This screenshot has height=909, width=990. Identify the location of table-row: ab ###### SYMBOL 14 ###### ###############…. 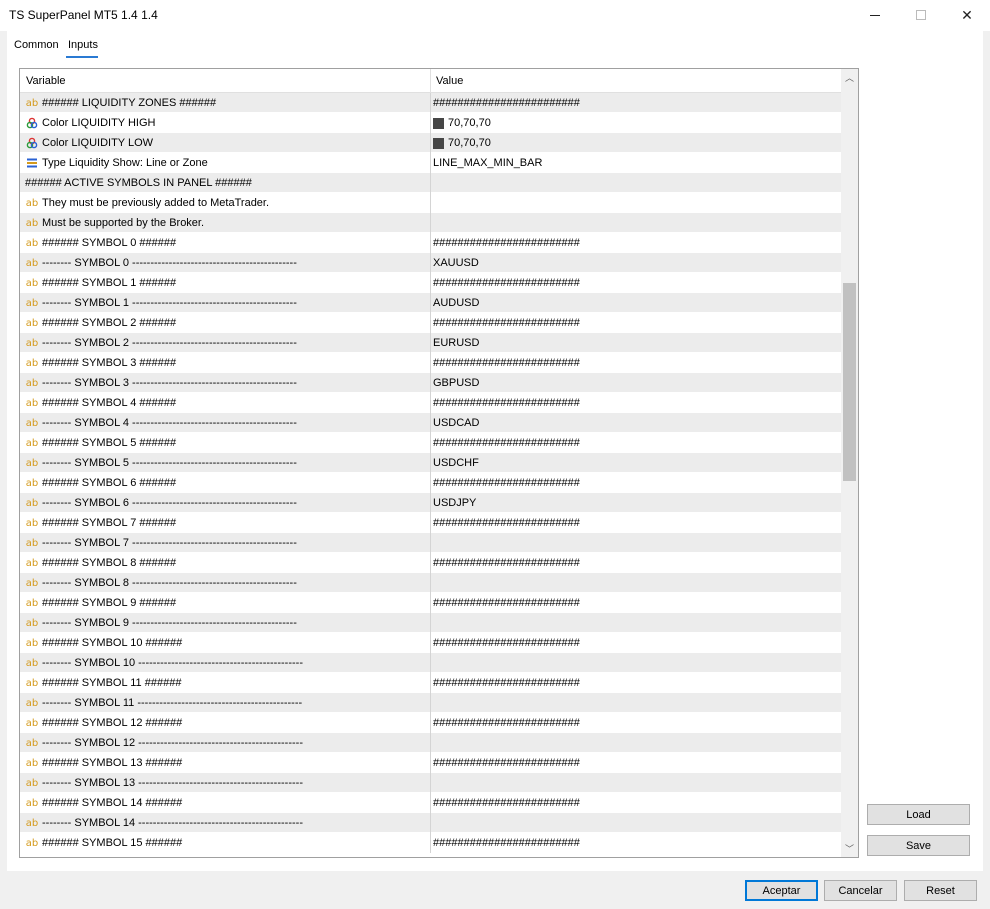
(430, 803).